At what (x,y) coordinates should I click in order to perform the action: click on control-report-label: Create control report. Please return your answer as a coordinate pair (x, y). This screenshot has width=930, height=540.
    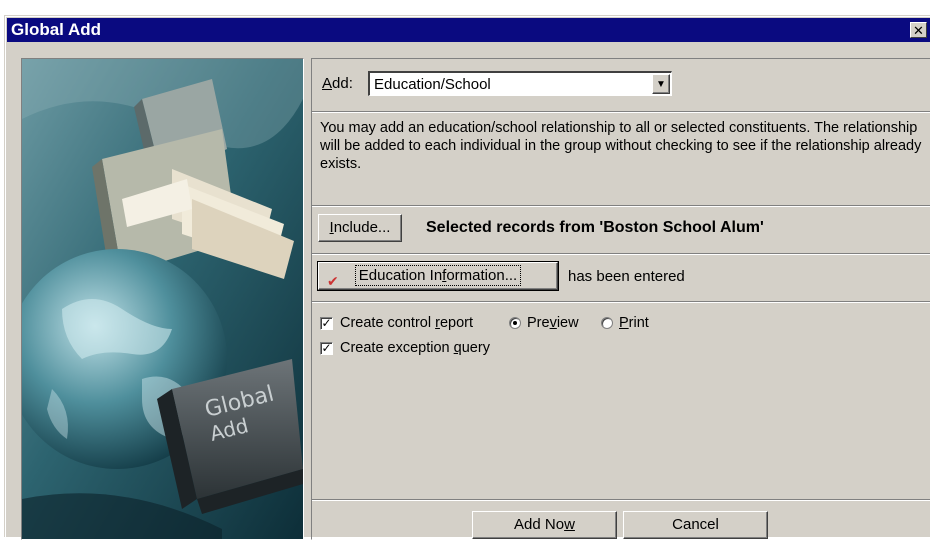
    Looking at the image, I should click on (406, 323).